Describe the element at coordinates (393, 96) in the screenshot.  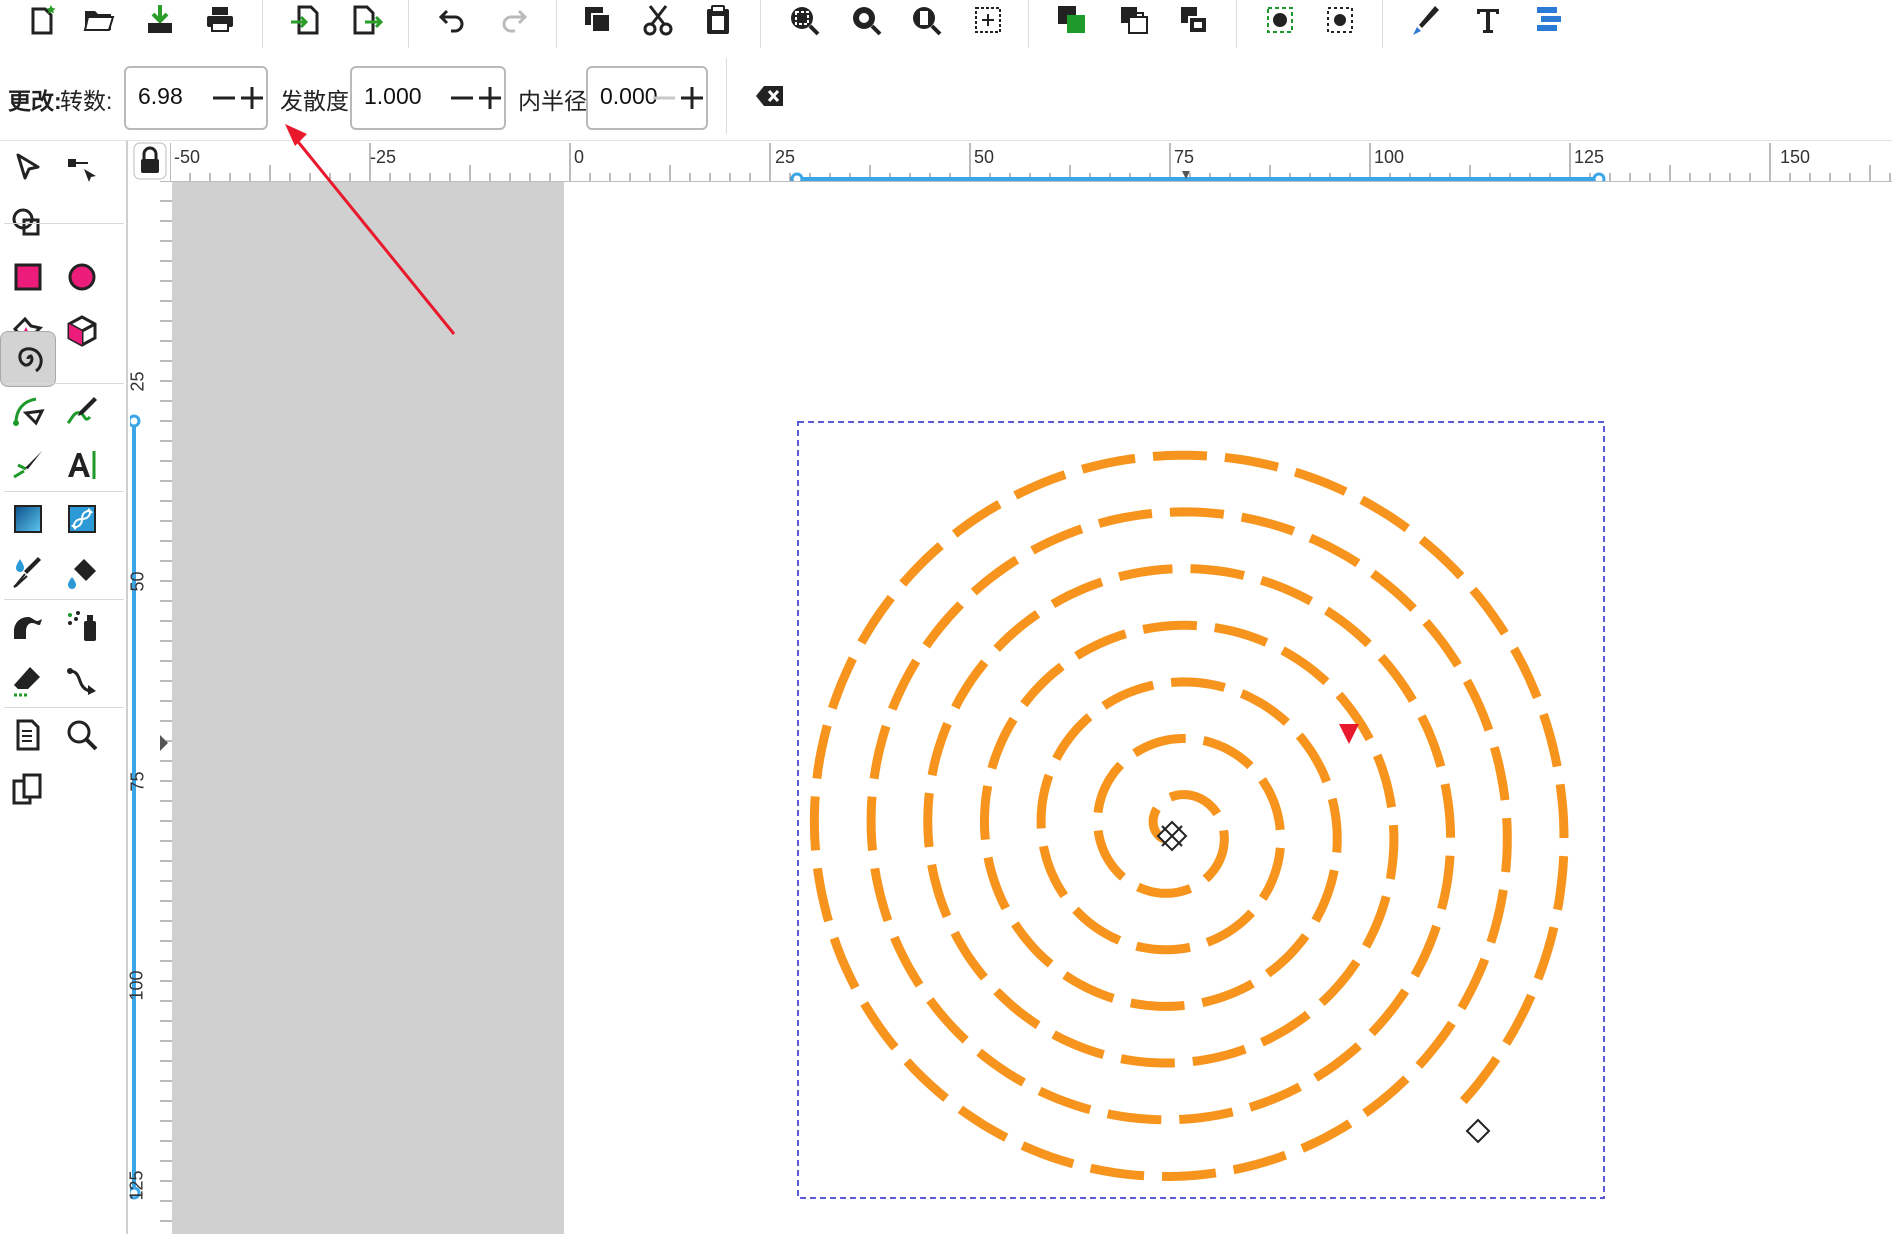
I see `divergence-value: 1.000` at that location.